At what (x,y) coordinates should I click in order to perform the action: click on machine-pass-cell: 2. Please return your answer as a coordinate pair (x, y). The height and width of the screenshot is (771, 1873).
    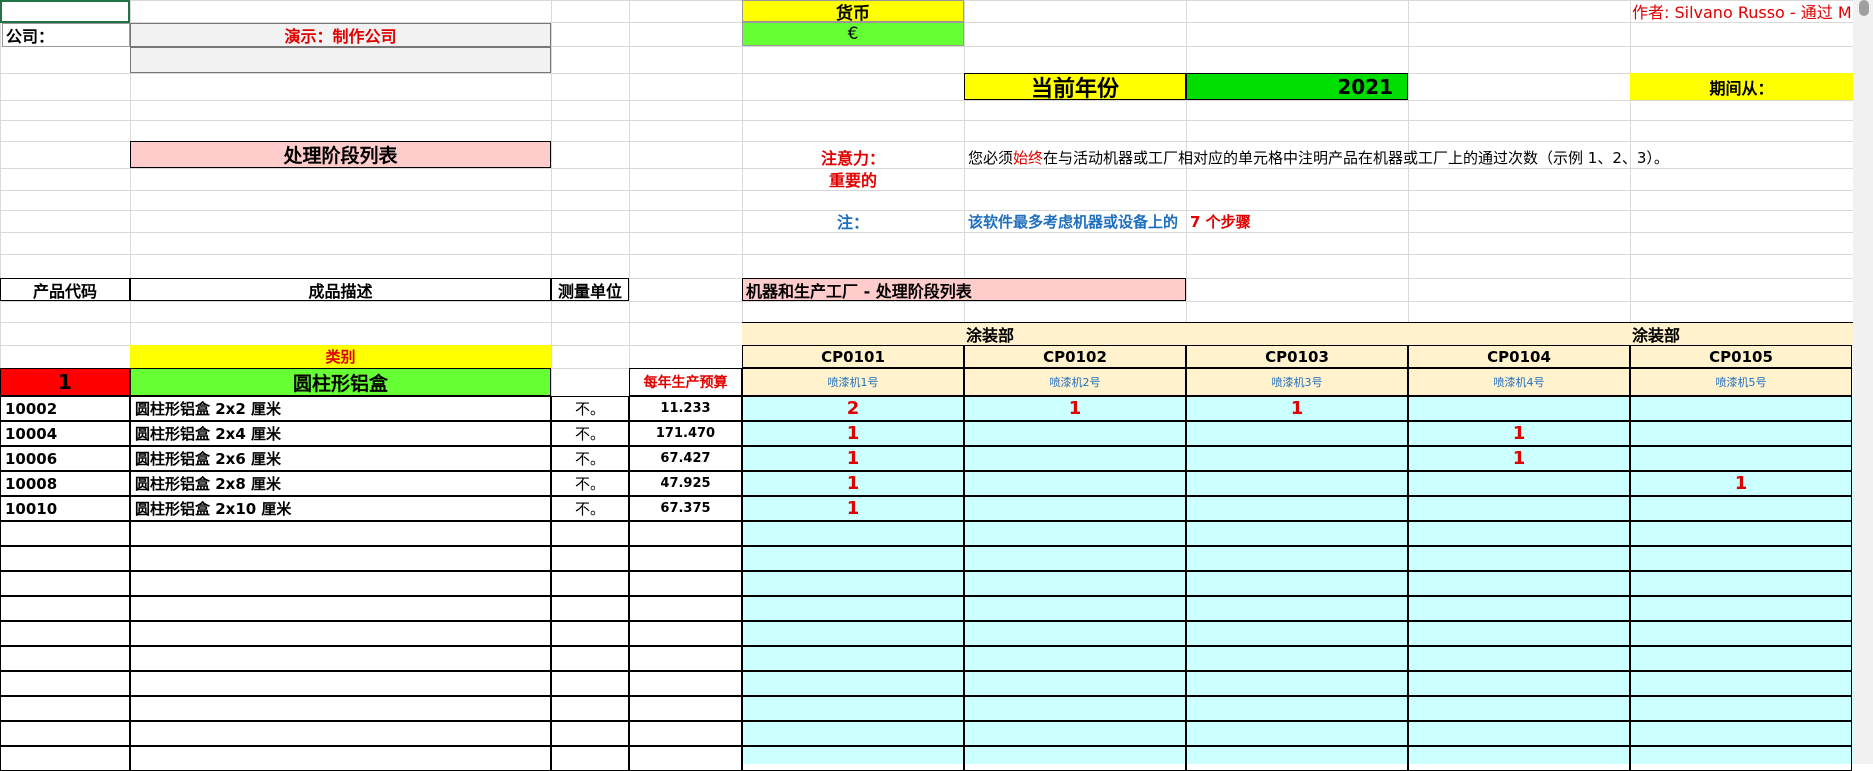
    Looking at the image, I should click on (853, 408).